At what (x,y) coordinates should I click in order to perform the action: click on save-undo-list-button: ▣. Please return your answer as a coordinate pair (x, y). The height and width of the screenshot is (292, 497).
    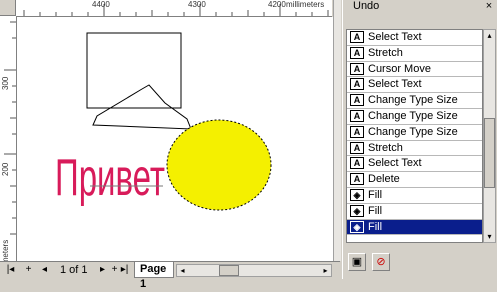
    Looking at the image, I should click on (357, 262).